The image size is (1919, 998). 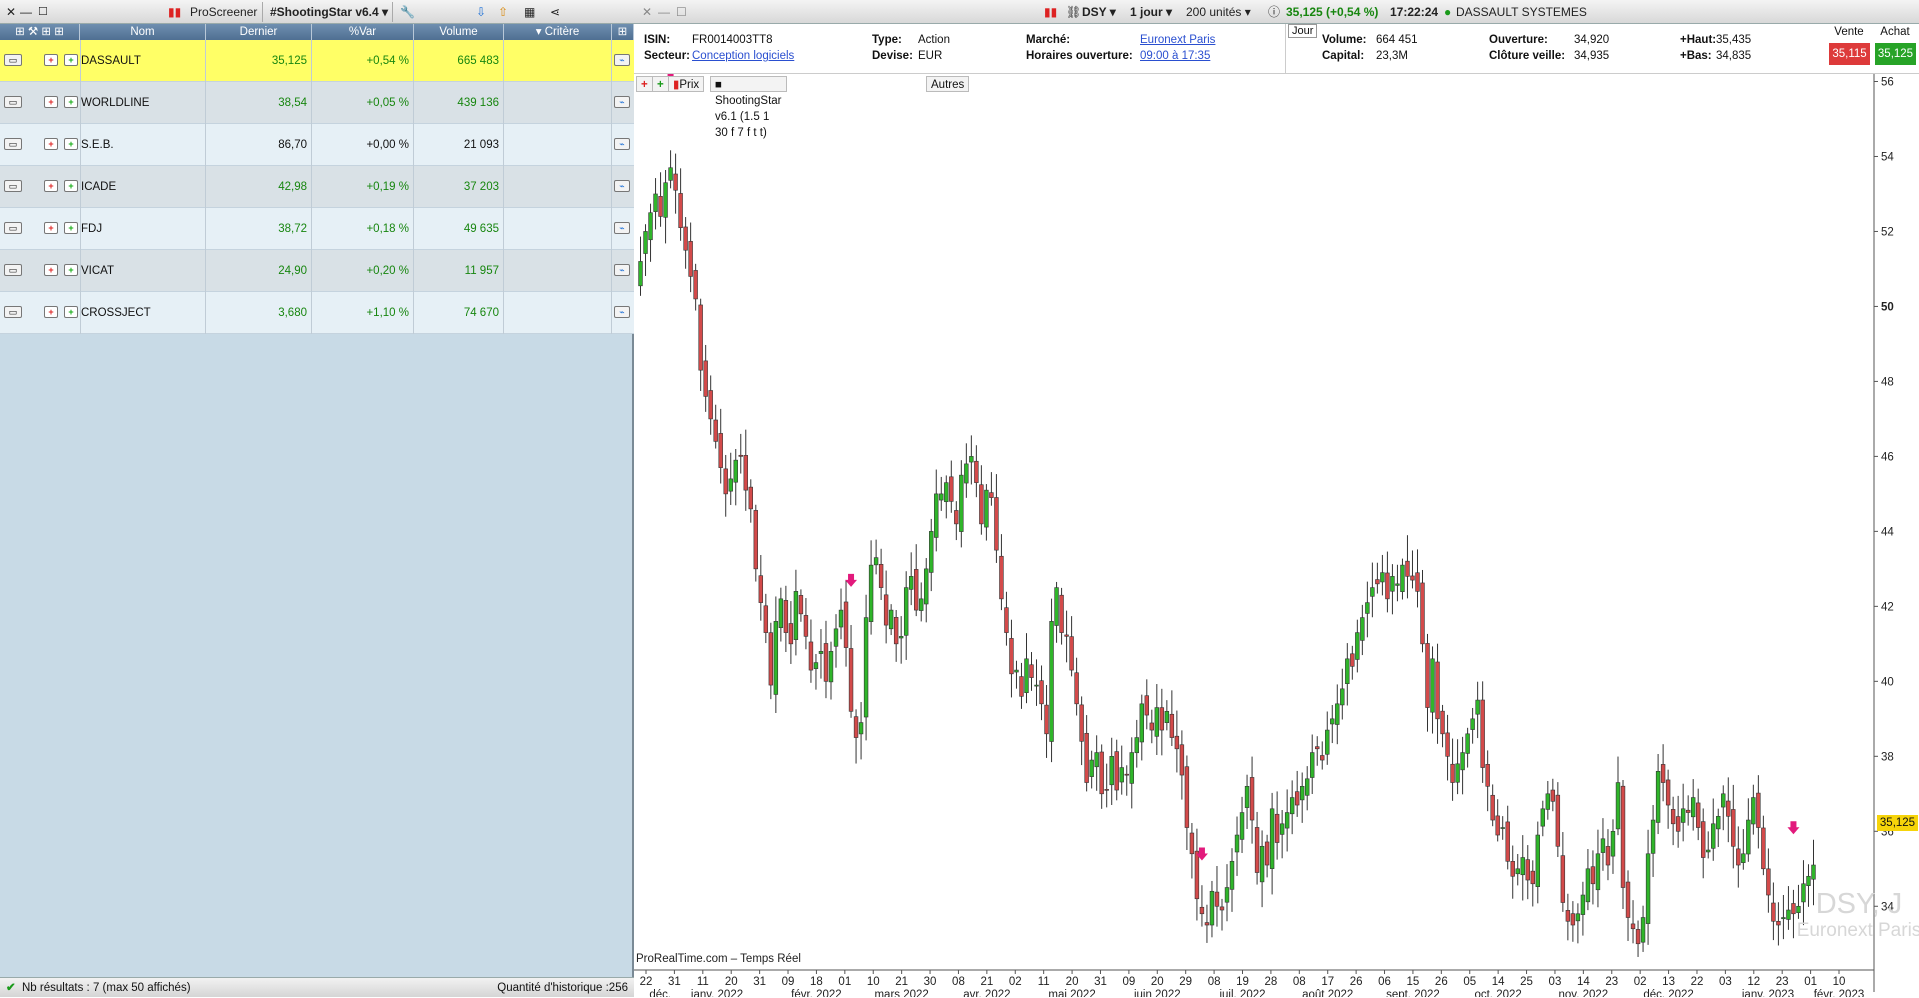 What do you see at coordinates (558, 32) in the screenshot?
I see `column-header-criterion: ▾ Critère` at bounding box center [558, 32].